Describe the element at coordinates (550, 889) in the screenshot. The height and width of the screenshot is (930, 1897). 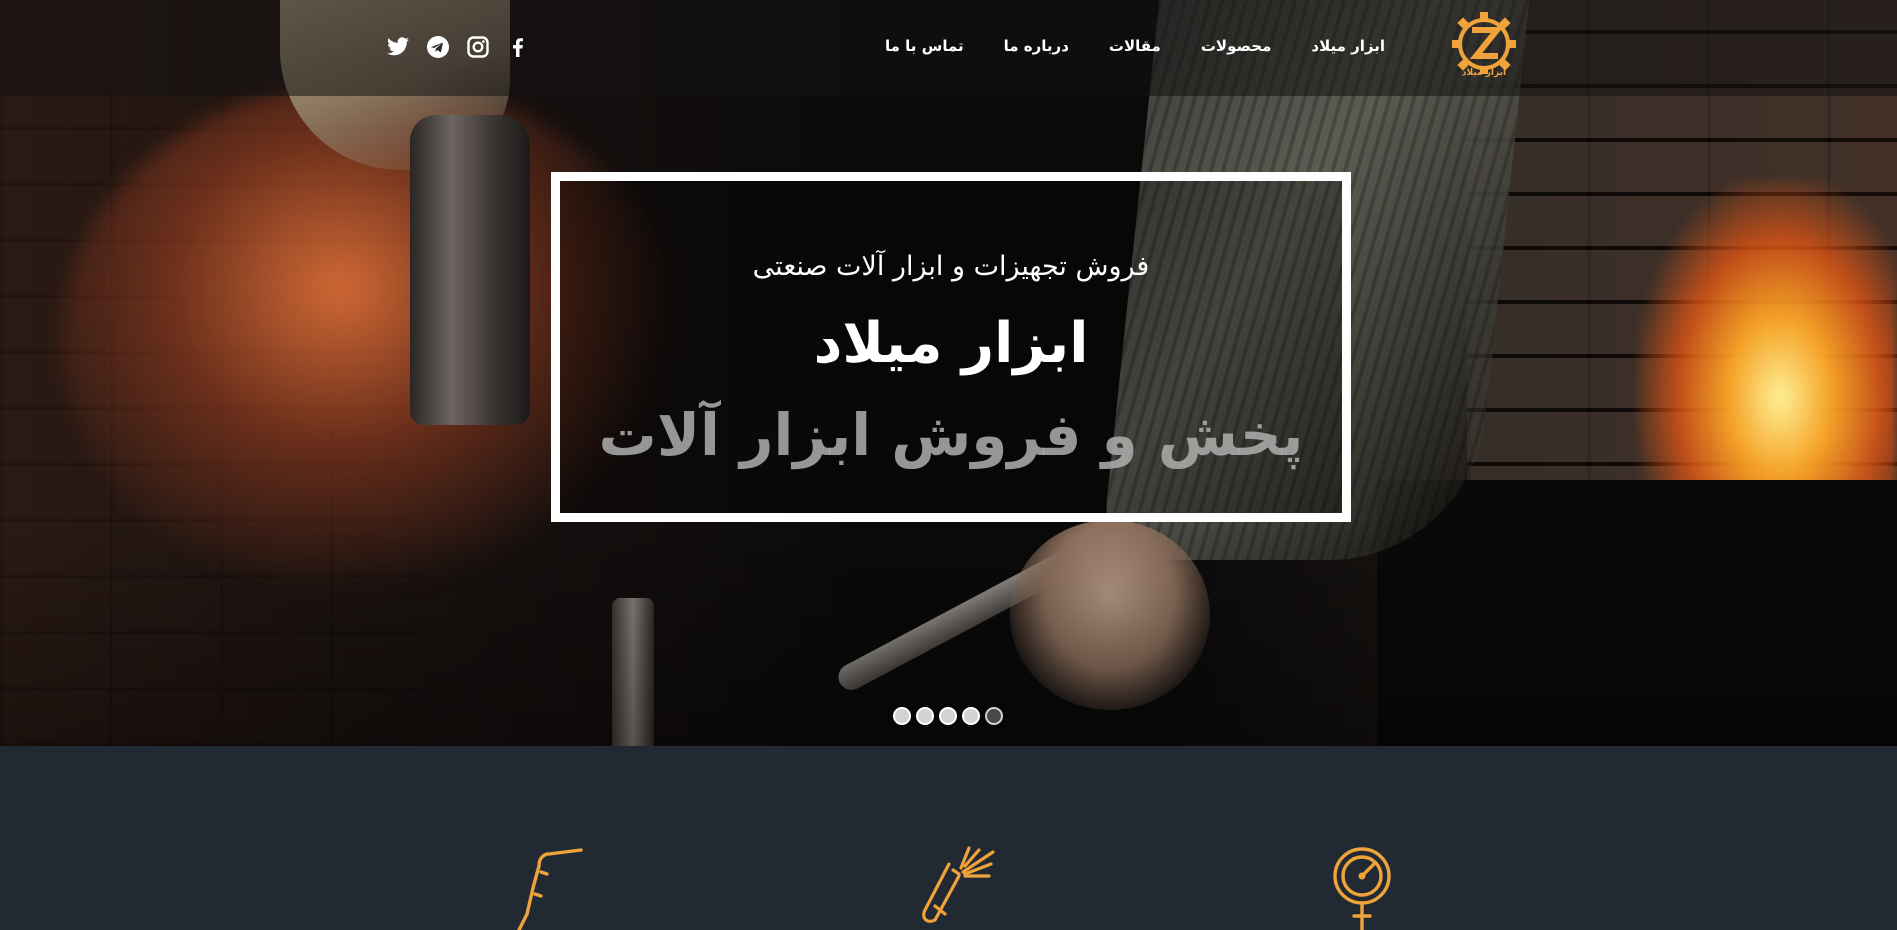
I see `welding-torch-icon` at that location.